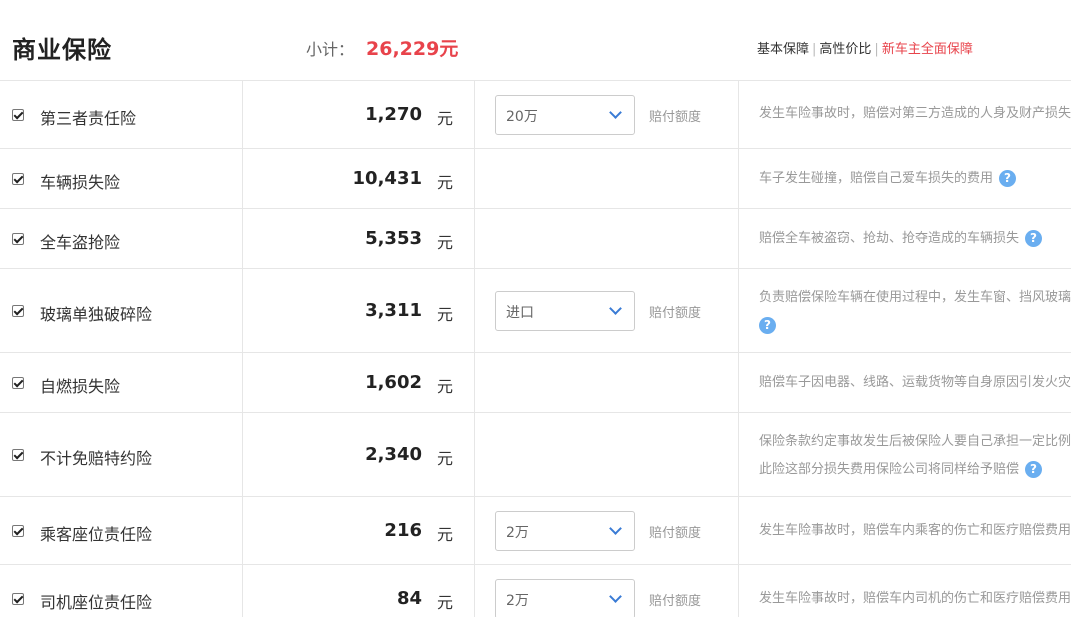 The image size is (1071, 617). I want to click on tab-basic: 基本保障, so click(783, 49).